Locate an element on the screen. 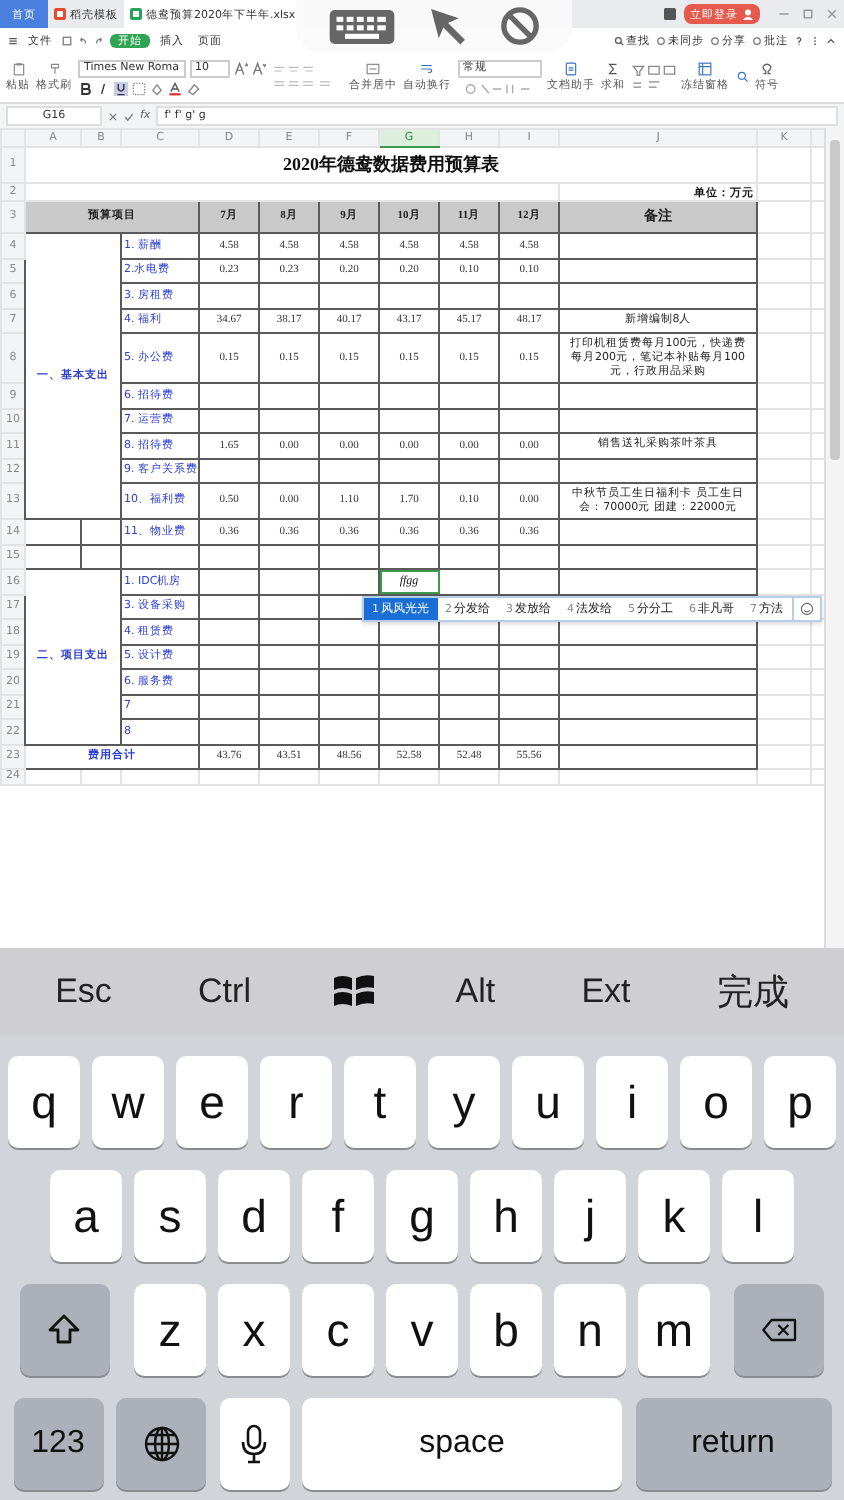 This screenshot has width=844, height=1500. font-shrink-icon is located at coordinates (258, 68).